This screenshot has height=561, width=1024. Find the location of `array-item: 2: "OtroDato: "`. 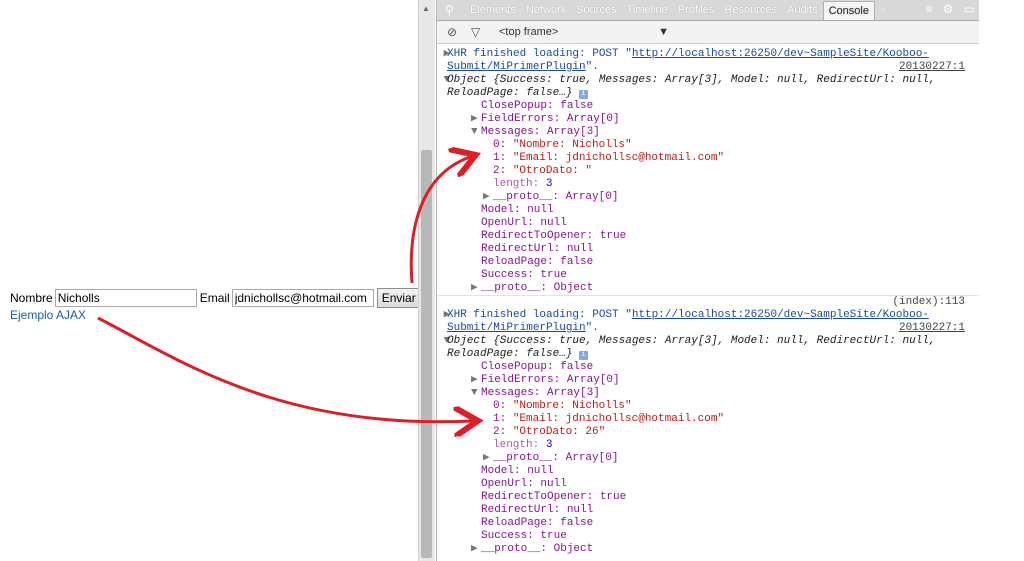

array-item: 2: "OtroDato: " is located at coordinates (543, 171).